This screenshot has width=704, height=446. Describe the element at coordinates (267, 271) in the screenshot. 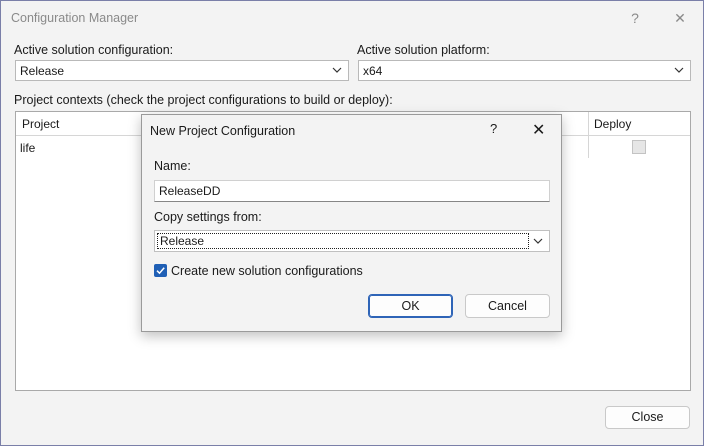

I see `create-solution-configs-label: Create new solution configurations` at that location.